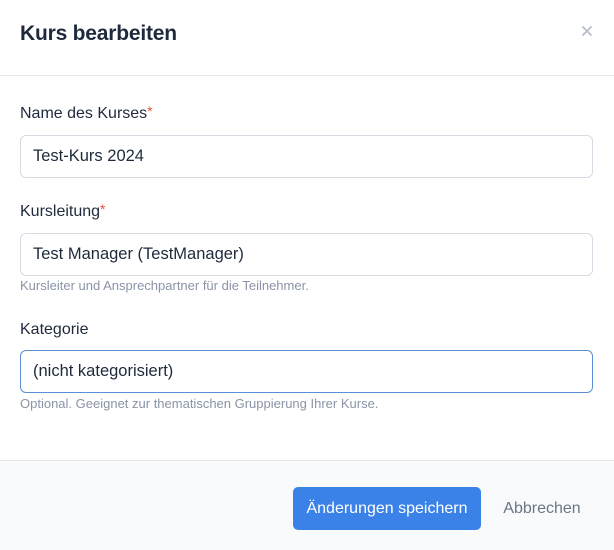 This screenshot has width=614, height=550. I want to click on close-icon, so click(587, 31).